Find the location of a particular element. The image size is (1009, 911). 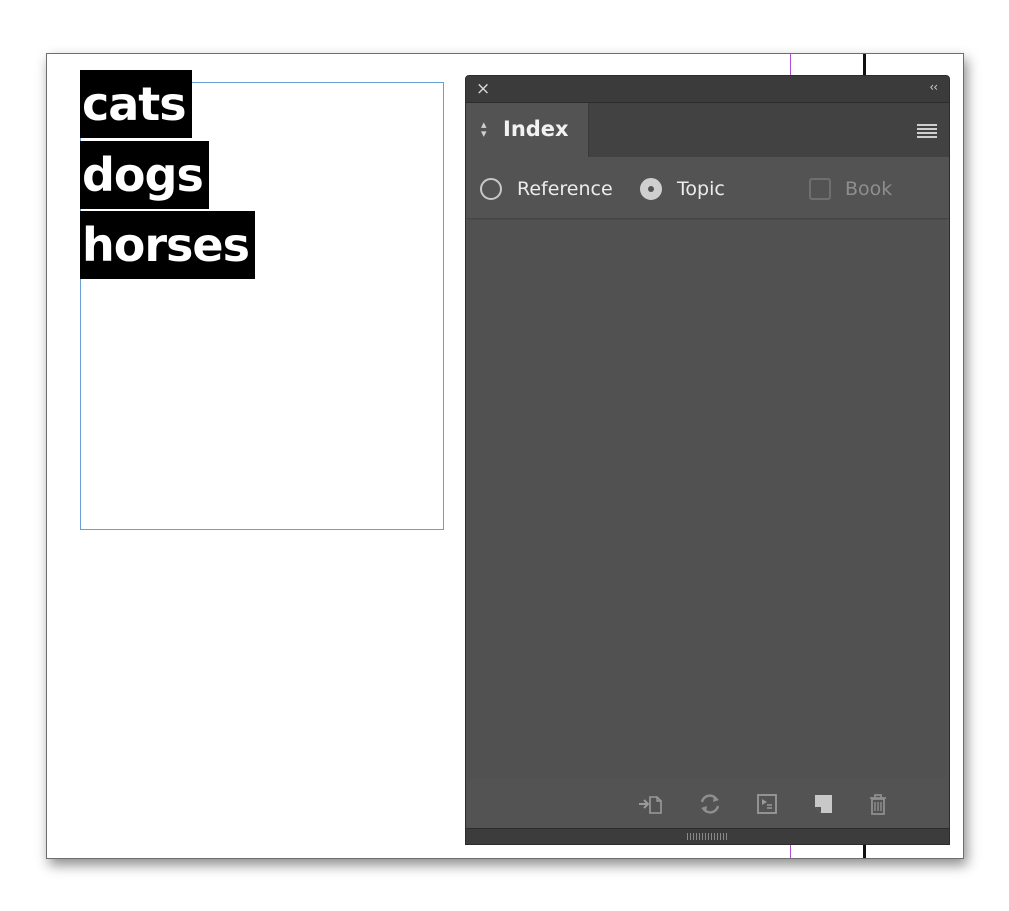

panel-footer is located at coordinates (707, 803).